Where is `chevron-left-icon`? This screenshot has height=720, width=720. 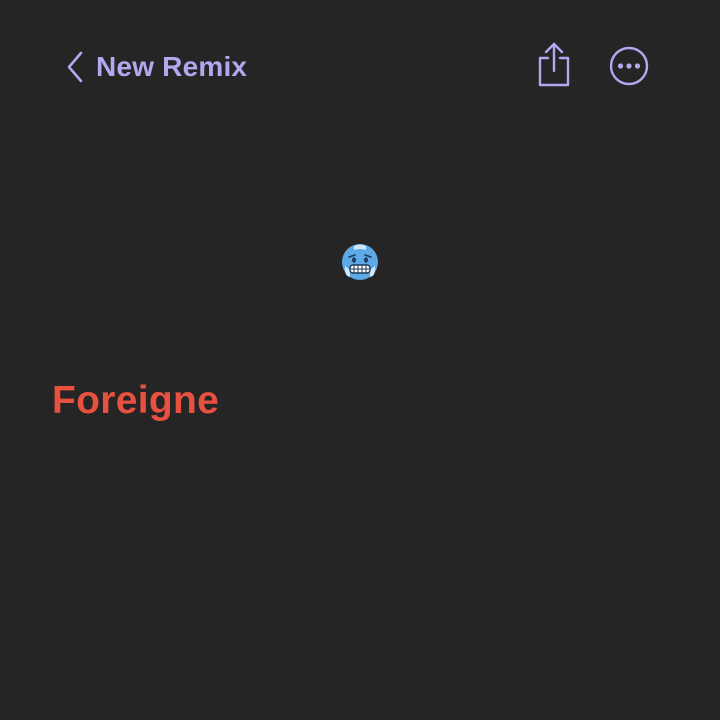 chevron-left-icon is located at coordinates (75, 67).